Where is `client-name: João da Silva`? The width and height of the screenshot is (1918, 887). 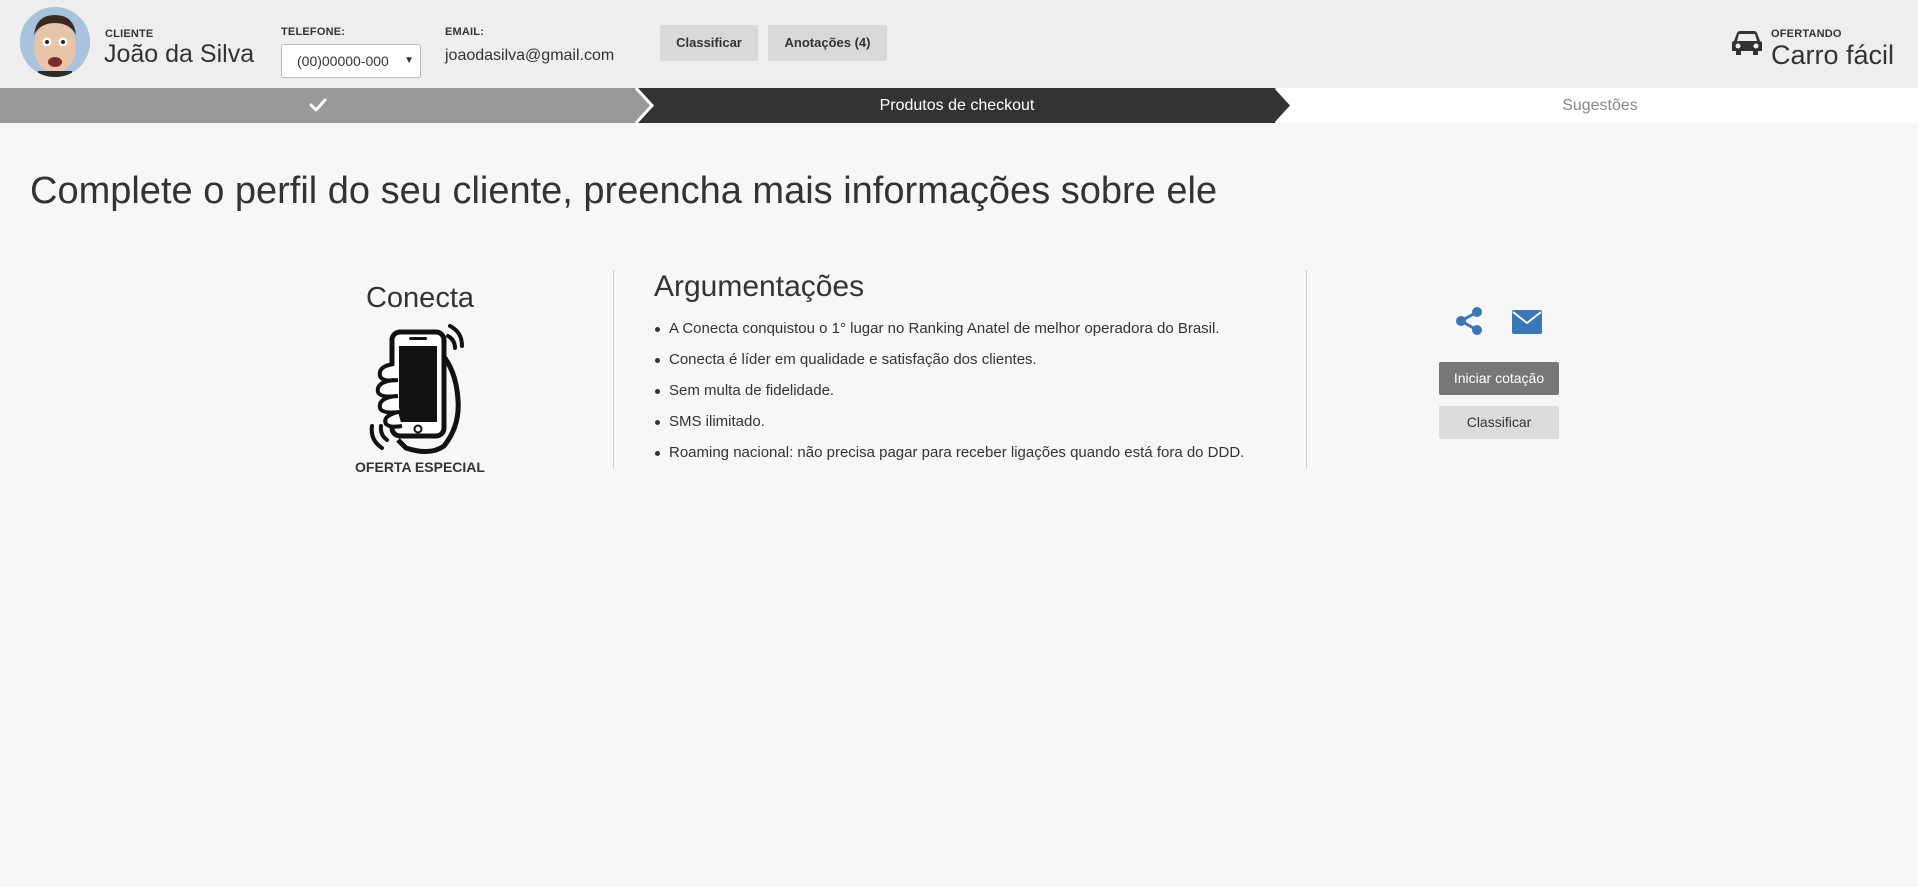
client-name: João da Silva is located at coordinates (179, 54).